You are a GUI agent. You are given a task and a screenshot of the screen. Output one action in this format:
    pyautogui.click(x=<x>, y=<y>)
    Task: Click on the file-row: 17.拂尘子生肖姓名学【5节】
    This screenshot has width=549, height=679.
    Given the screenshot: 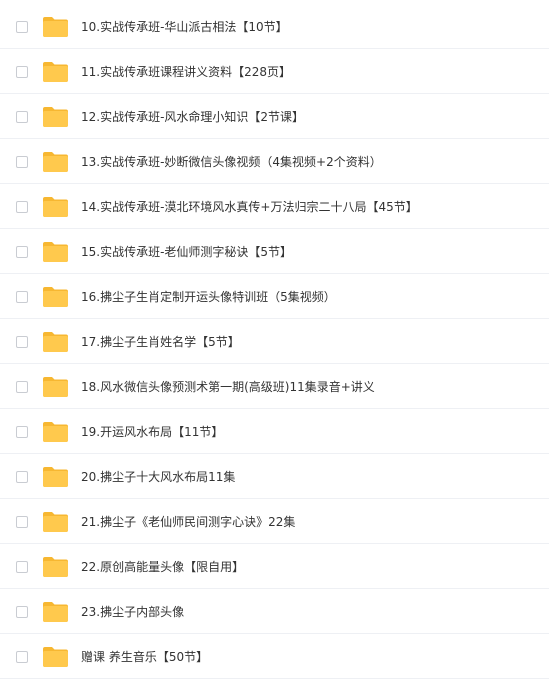 What is the action you would take?
    pyautogui.click(x=274, y=342)
    